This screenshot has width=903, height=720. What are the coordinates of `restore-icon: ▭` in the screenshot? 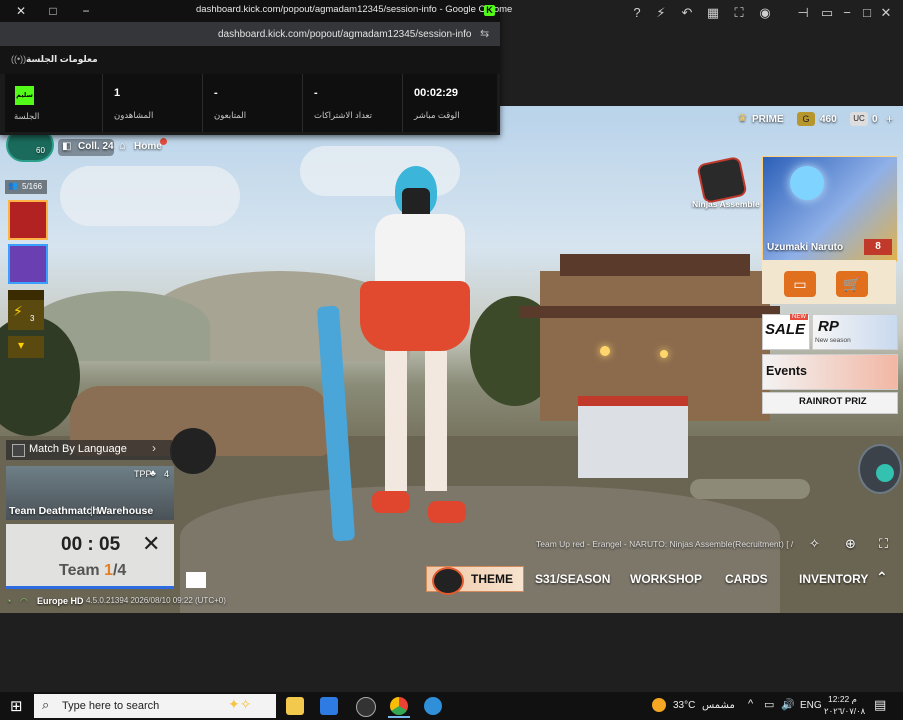 It's located at (827, 13).